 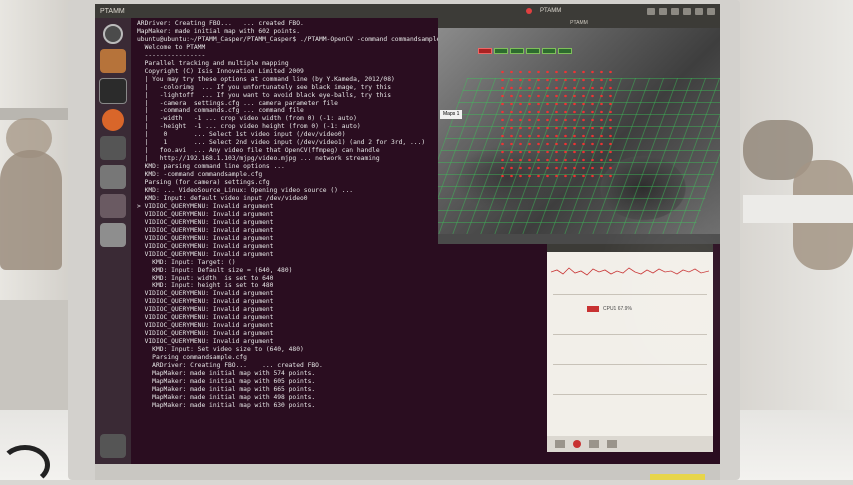 What do you see at coordinates (558, 123) in the screenshot?
I see `map-points` at bounding box center [558, 123].